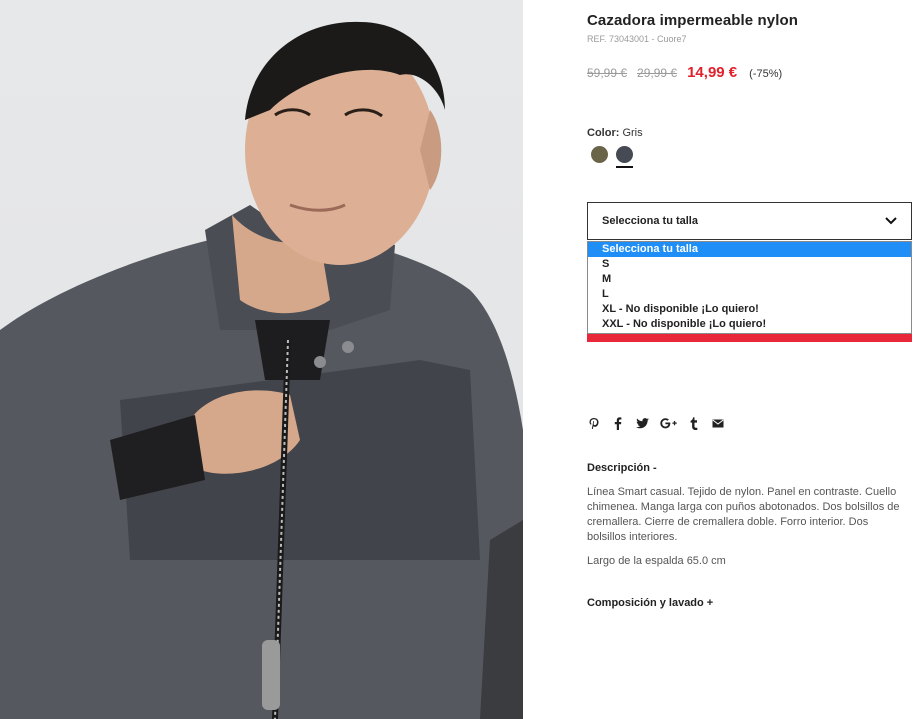  Describe the element at coordinates (624, 167) in the screenshot. I see `selected-swatch-indicator` at that location.